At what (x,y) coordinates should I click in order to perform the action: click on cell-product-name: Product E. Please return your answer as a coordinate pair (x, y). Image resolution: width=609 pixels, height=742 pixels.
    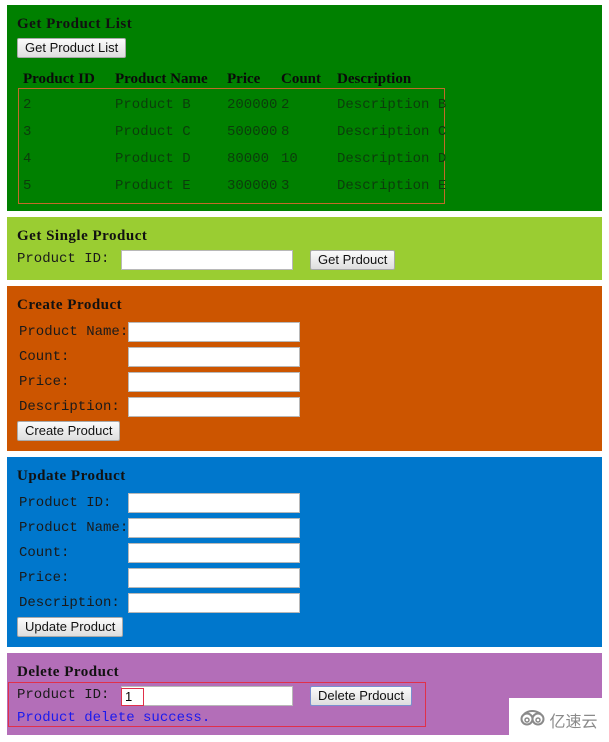
    Looking at the image, I should click on (153, 186).